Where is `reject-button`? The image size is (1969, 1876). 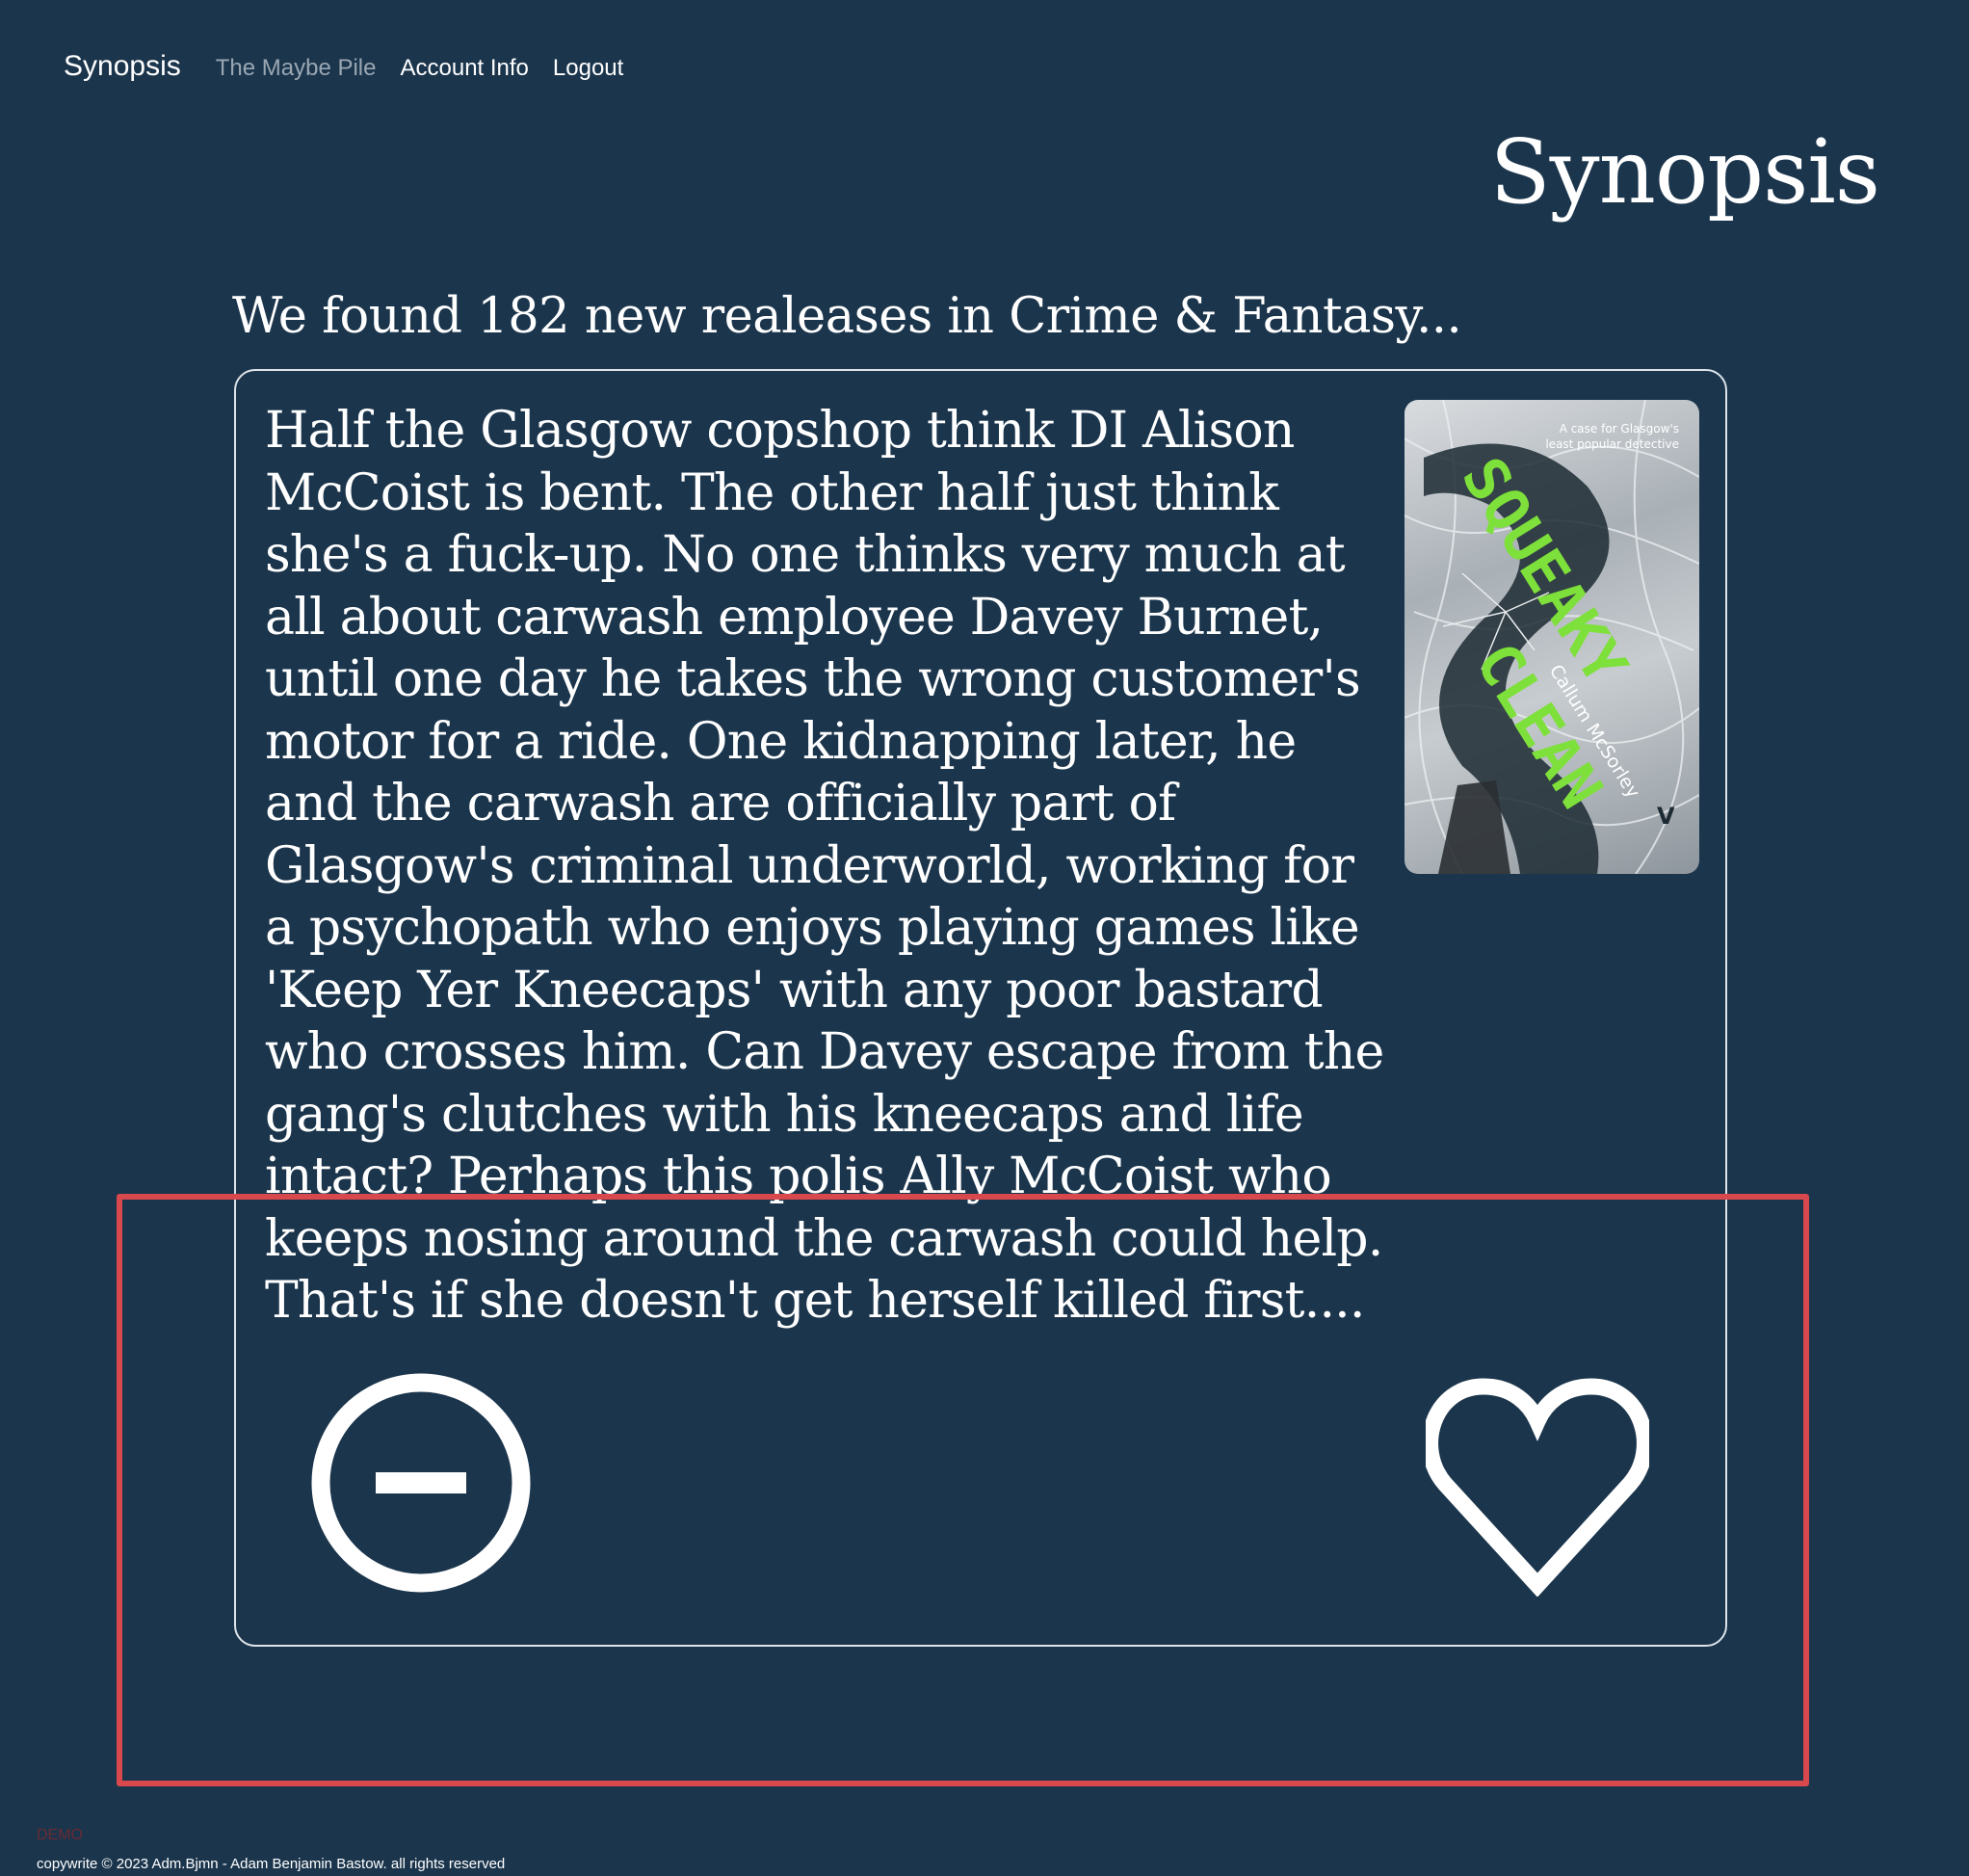
reject-button is located at coordinates (421, 1483).